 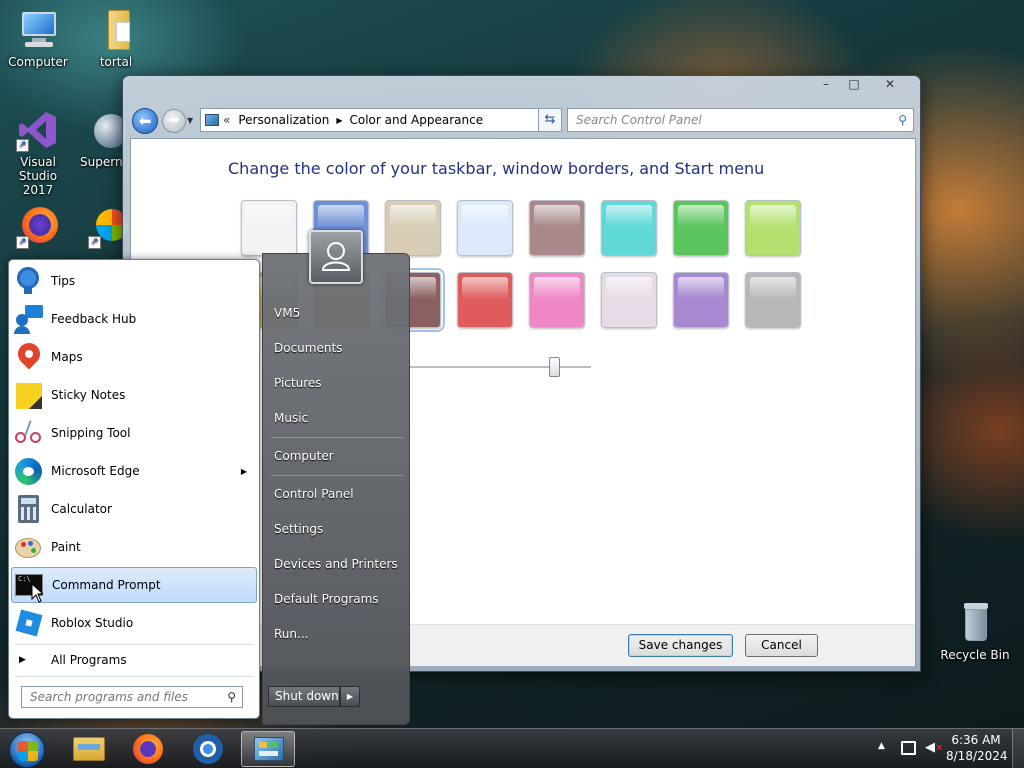 What do you see at coordinates (298, 383) in the screenshot?
I see `places-pictures: Pictures` at bounding box center [298, 383].